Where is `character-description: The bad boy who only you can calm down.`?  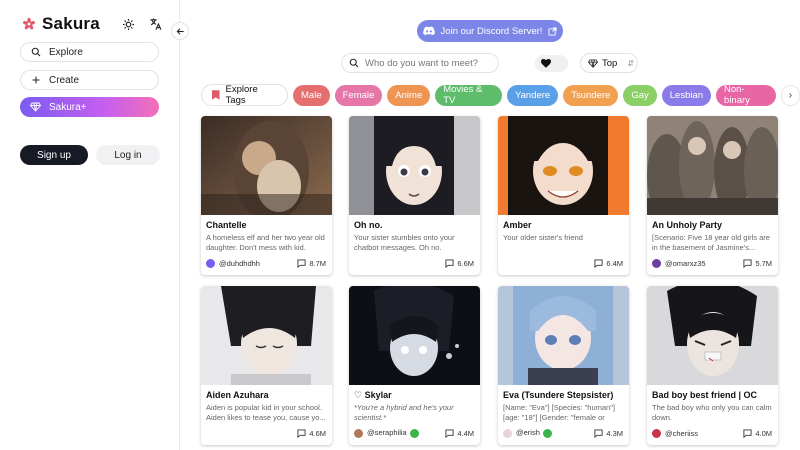 character-description: The bad boy who only you can calm down. is located at coordinates (712, 412).